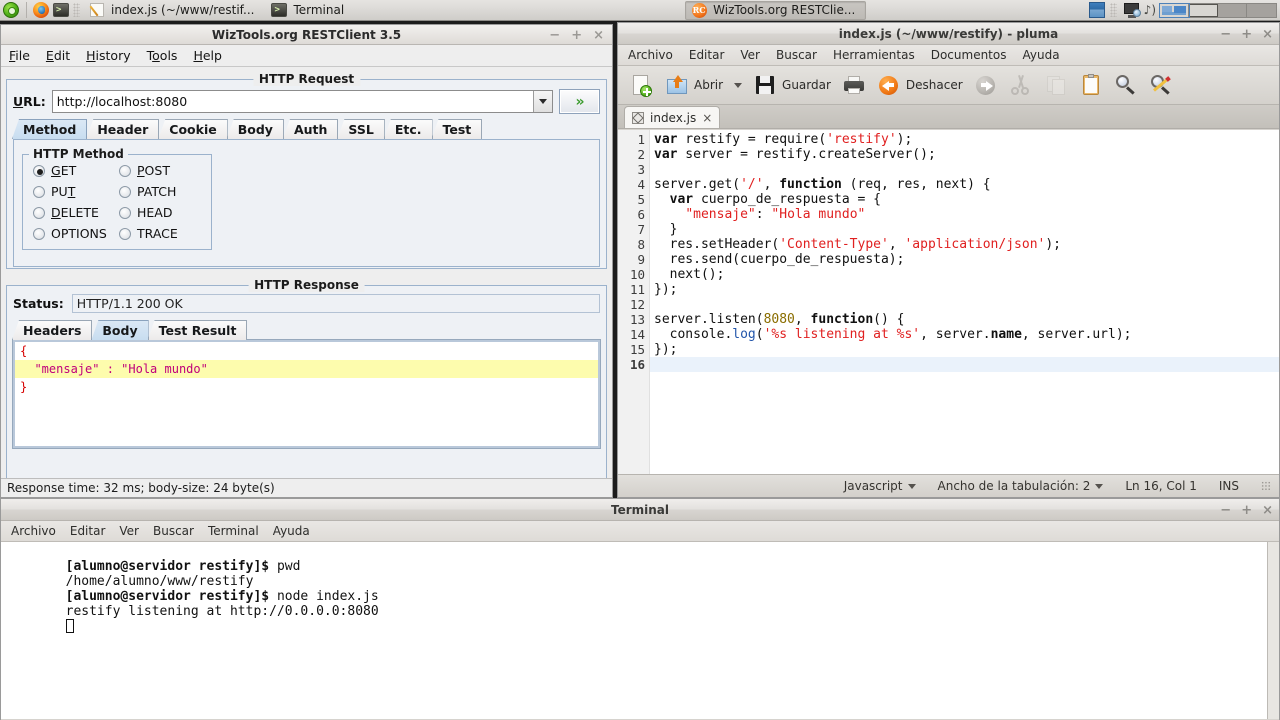 This screenshot has height=720, width=1280. Describe the element at coordinates (52, 330) in the screenshot. I see `tab-headers: Headers` at that location.